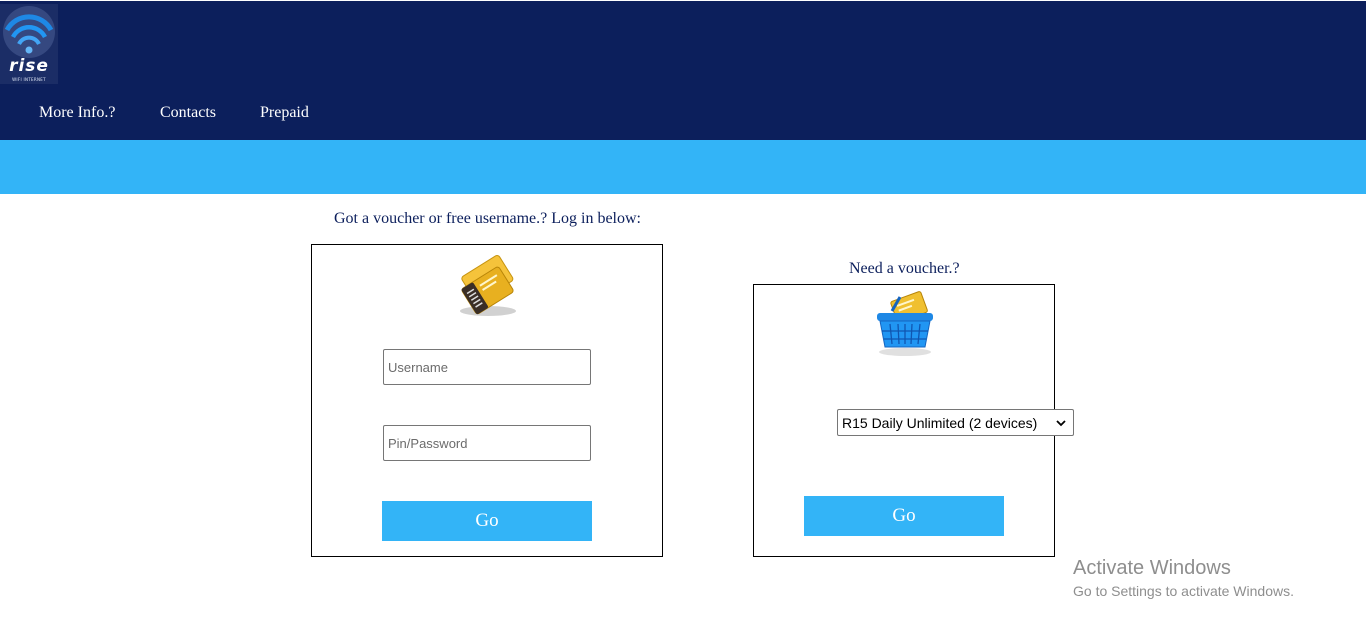 Image resolution: width=1366 pixels, height=634 pixels. What do you see at coordinates (487, 367) in the screenshot?
I see `username-input` at bounding box center [487, 367].